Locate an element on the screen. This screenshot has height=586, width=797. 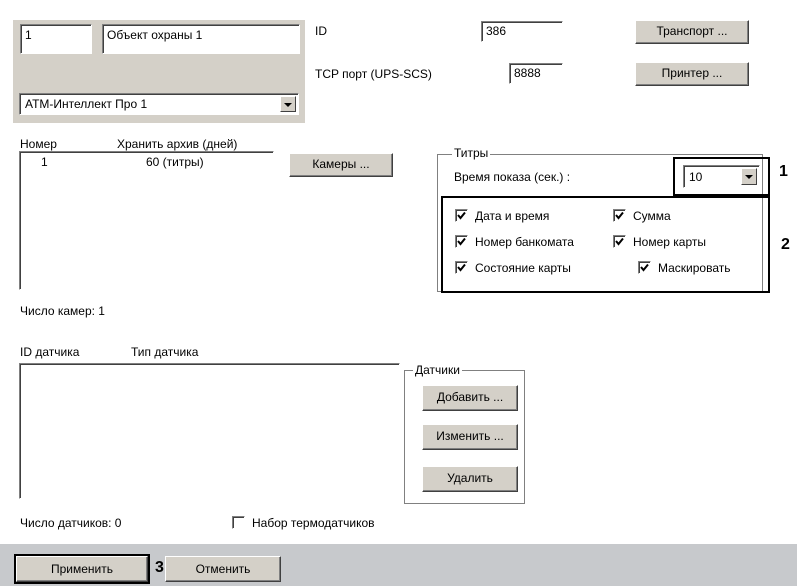
annotation-number-2: 2 is located at coordinates (785, 244).